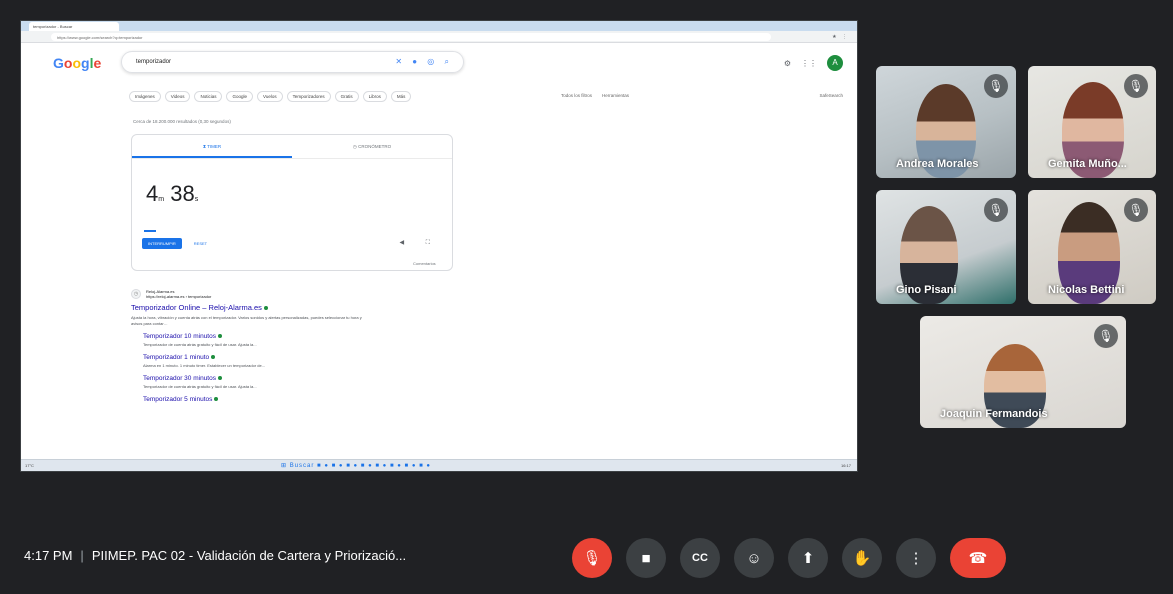  Describe the element at coordinates (420, 243) in the screenshot. I see `timer-sound-fullscreen-icons: ◀ ⛶` at that location.